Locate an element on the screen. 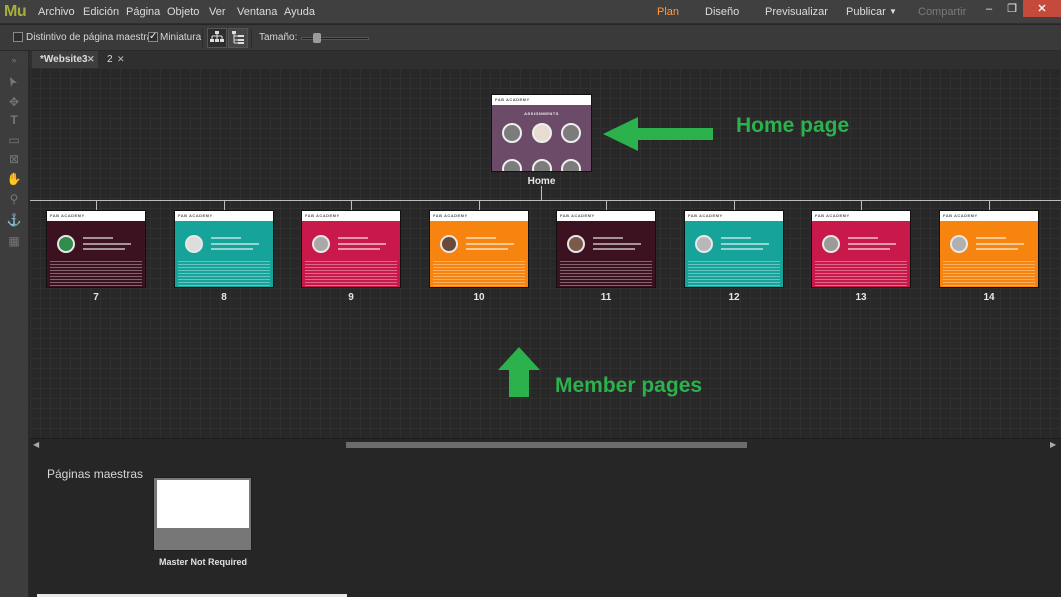 Image resolution: width=1061 pixels, height=597 pixels. mode-publish-button: Publicar is located at coordinates (866, 12).